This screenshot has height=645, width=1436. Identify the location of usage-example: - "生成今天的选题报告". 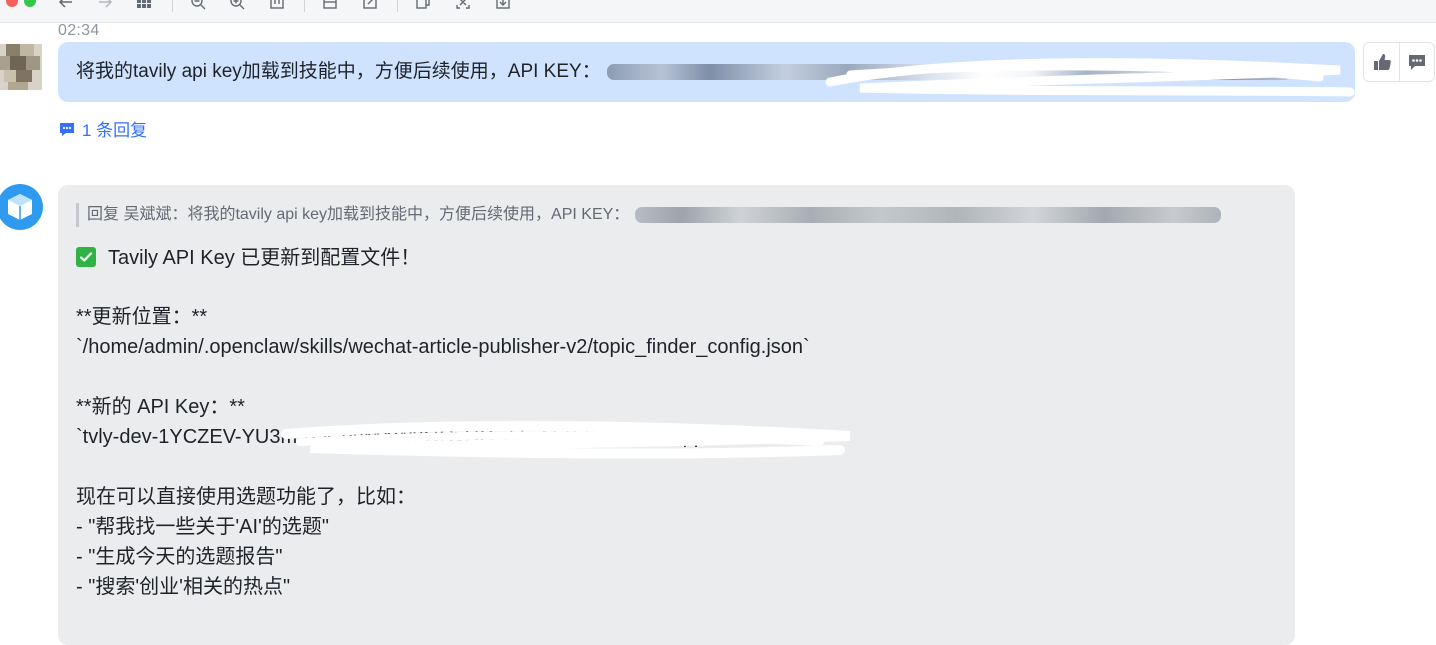
(179, 557).